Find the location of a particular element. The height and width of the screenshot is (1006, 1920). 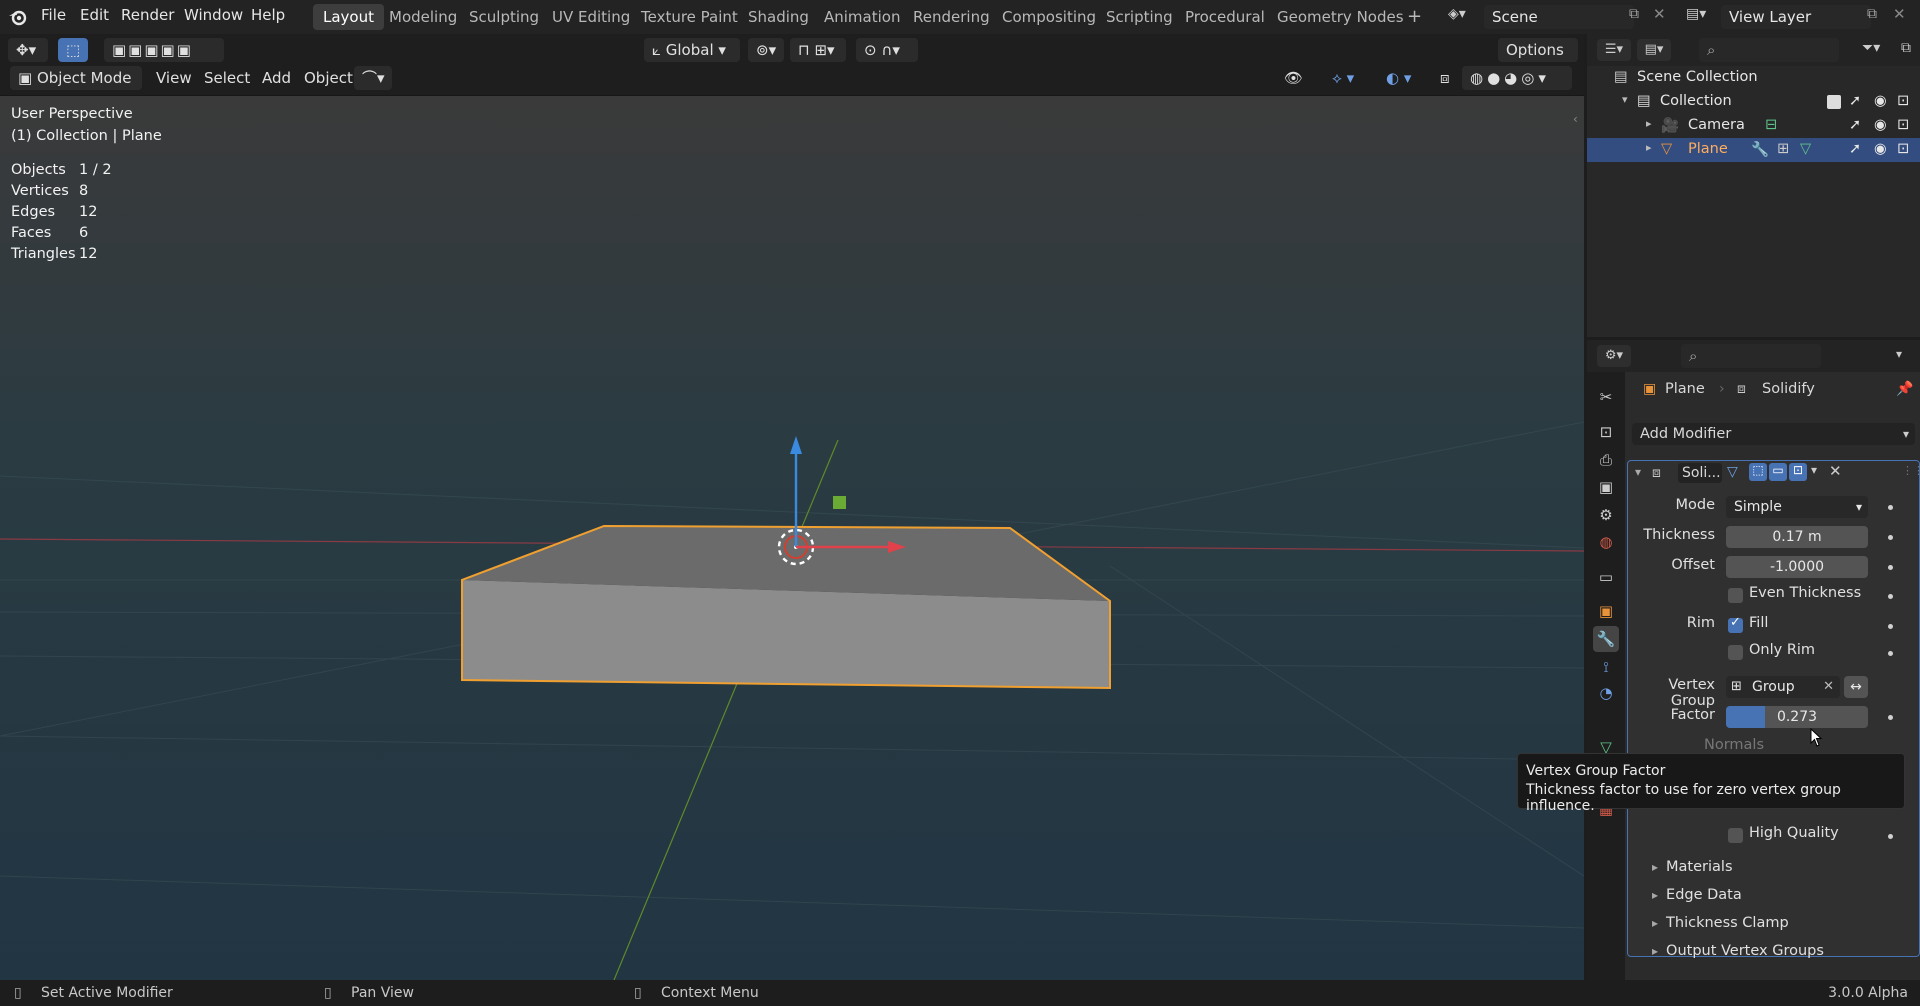

outliner-row-plane: ▸ ▽ Plane 🔧 ⊞ ▽ ➚ ◉ ⊡ is located at coordinates (1753, 150).